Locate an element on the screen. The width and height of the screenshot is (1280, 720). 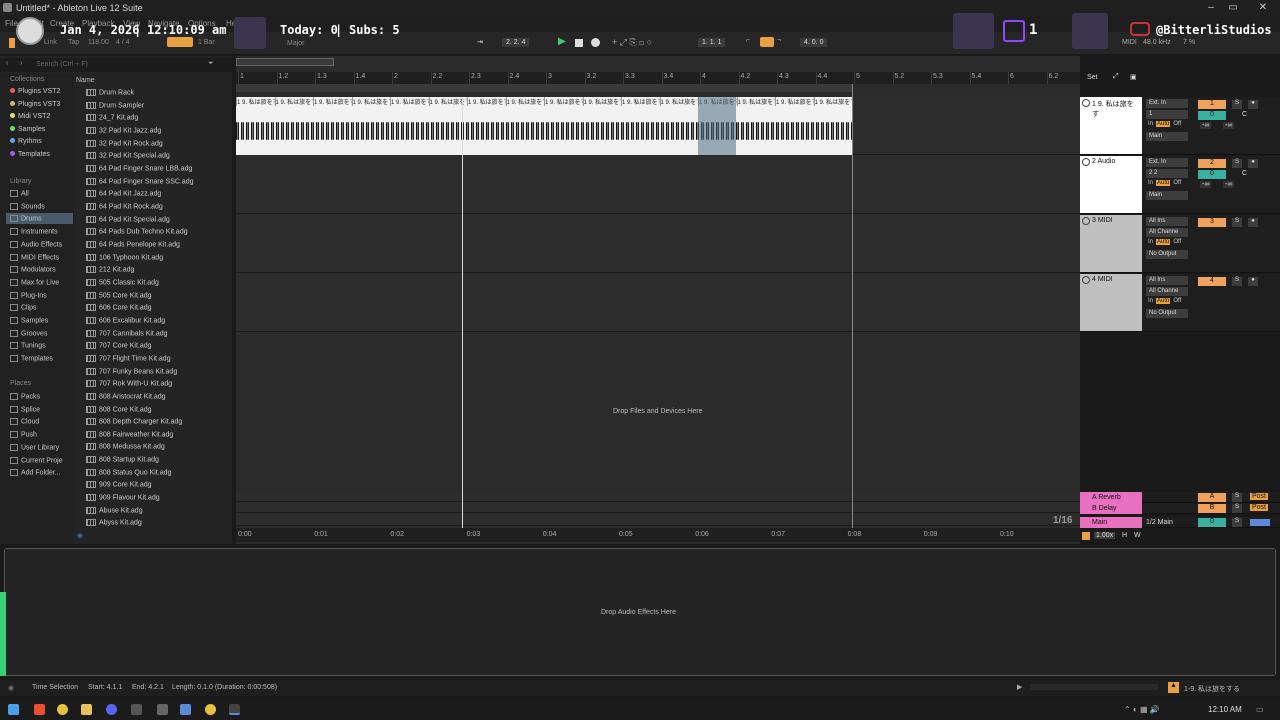
app2-icon is located at coordinates (185, 709).